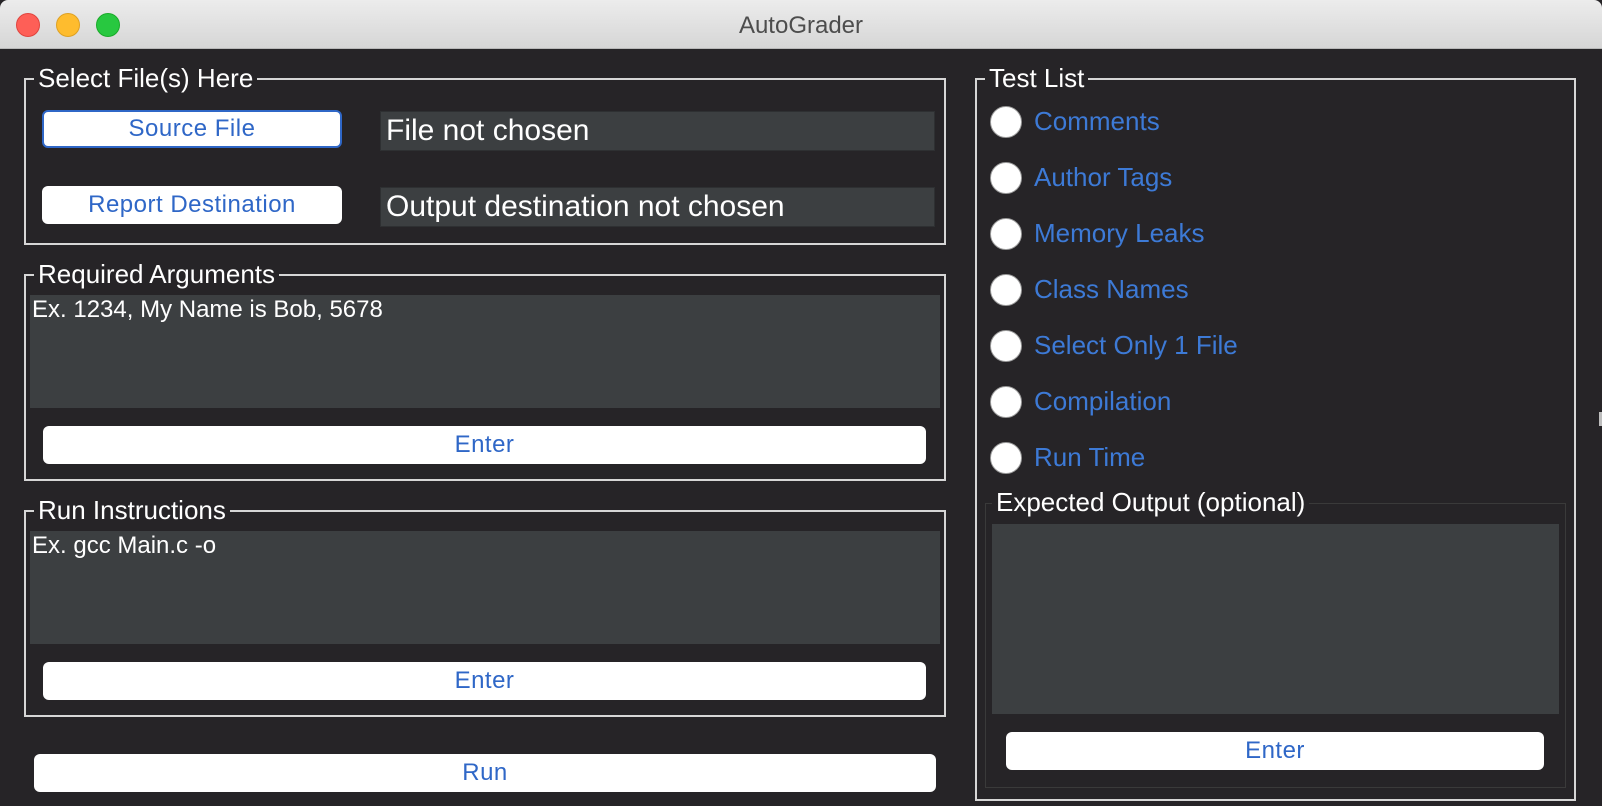  Describe the element at coordinates (485, 587) in the screenshot. I see `run-instructions-input: Ex. gcc Main.c -o` at that location.